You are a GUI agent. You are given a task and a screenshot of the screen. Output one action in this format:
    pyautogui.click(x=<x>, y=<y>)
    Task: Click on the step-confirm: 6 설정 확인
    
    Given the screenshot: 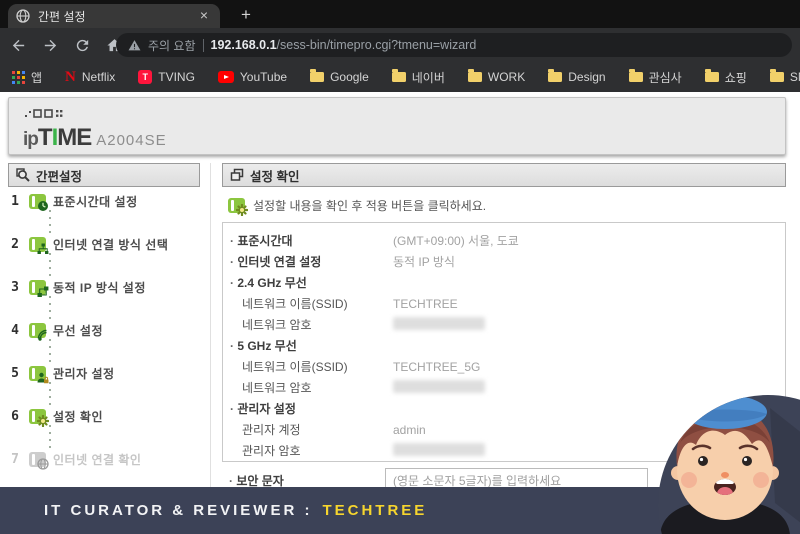 What is the action you would take?
    pyautogui.click(x=105, y=417)
    